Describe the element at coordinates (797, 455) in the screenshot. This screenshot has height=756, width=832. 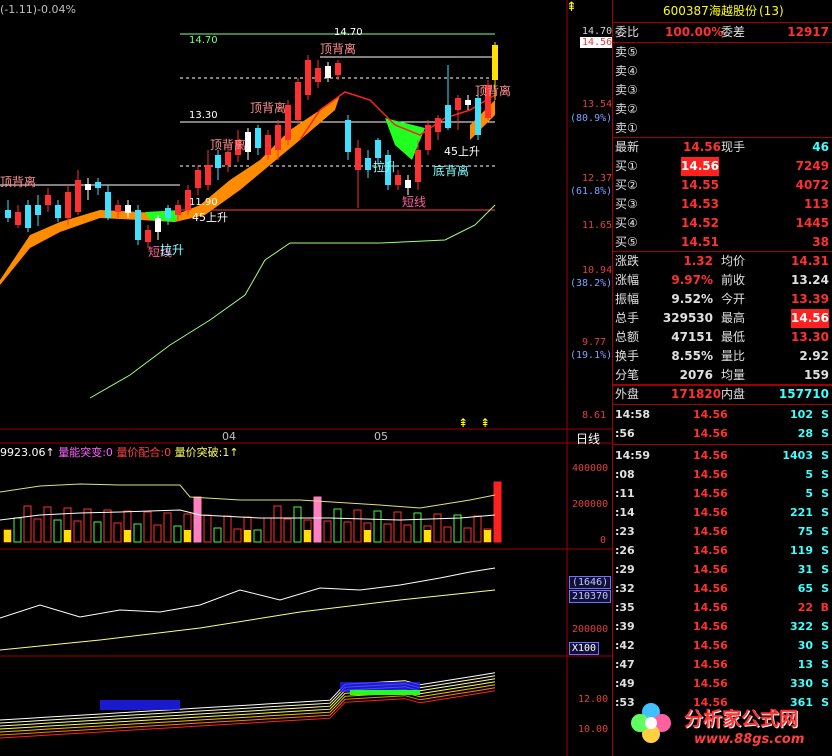
I see `tick-volume: 1403` at that location.